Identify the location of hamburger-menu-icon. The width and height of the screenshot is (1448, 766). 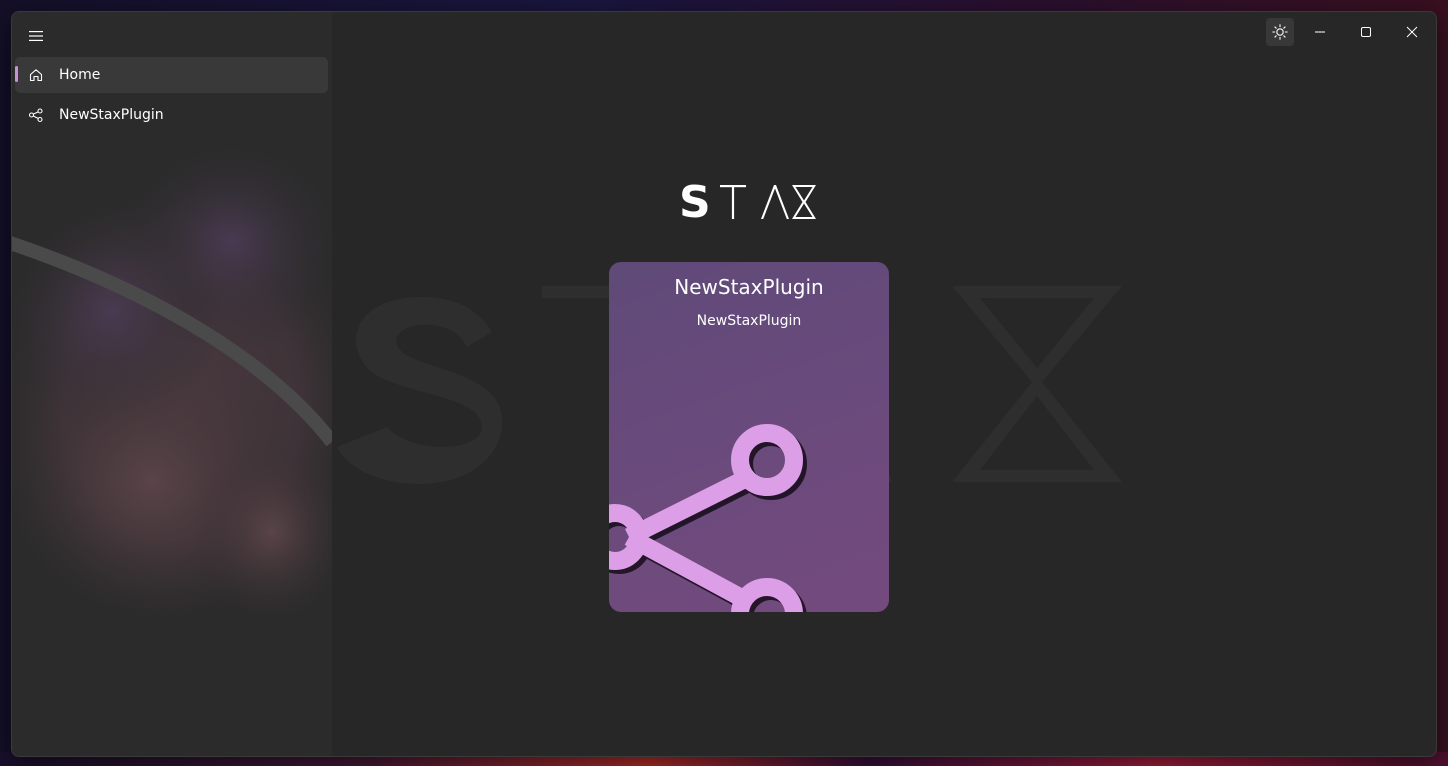
(36, 36).